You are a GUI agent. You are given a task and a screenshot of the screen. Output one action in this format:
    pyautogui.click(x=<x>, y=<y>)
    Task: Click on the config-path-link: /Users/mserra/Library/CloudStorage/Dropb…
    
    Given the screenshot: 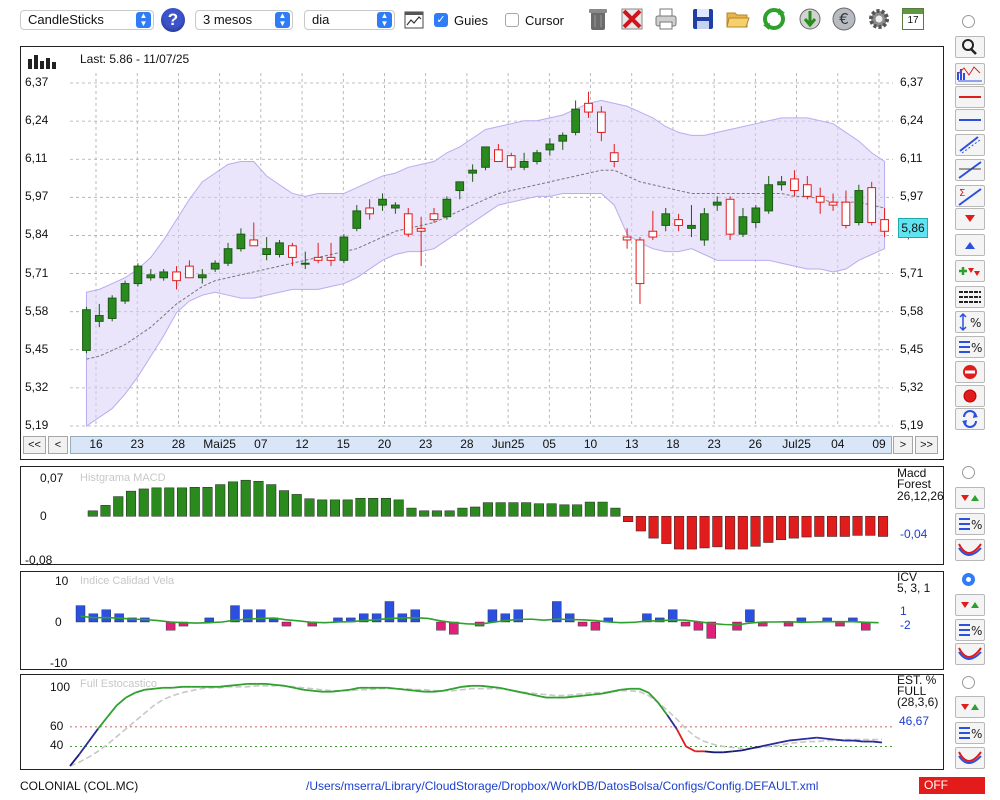 What is the action you would take?
    pyautogui.click(x=562, y=786)
    